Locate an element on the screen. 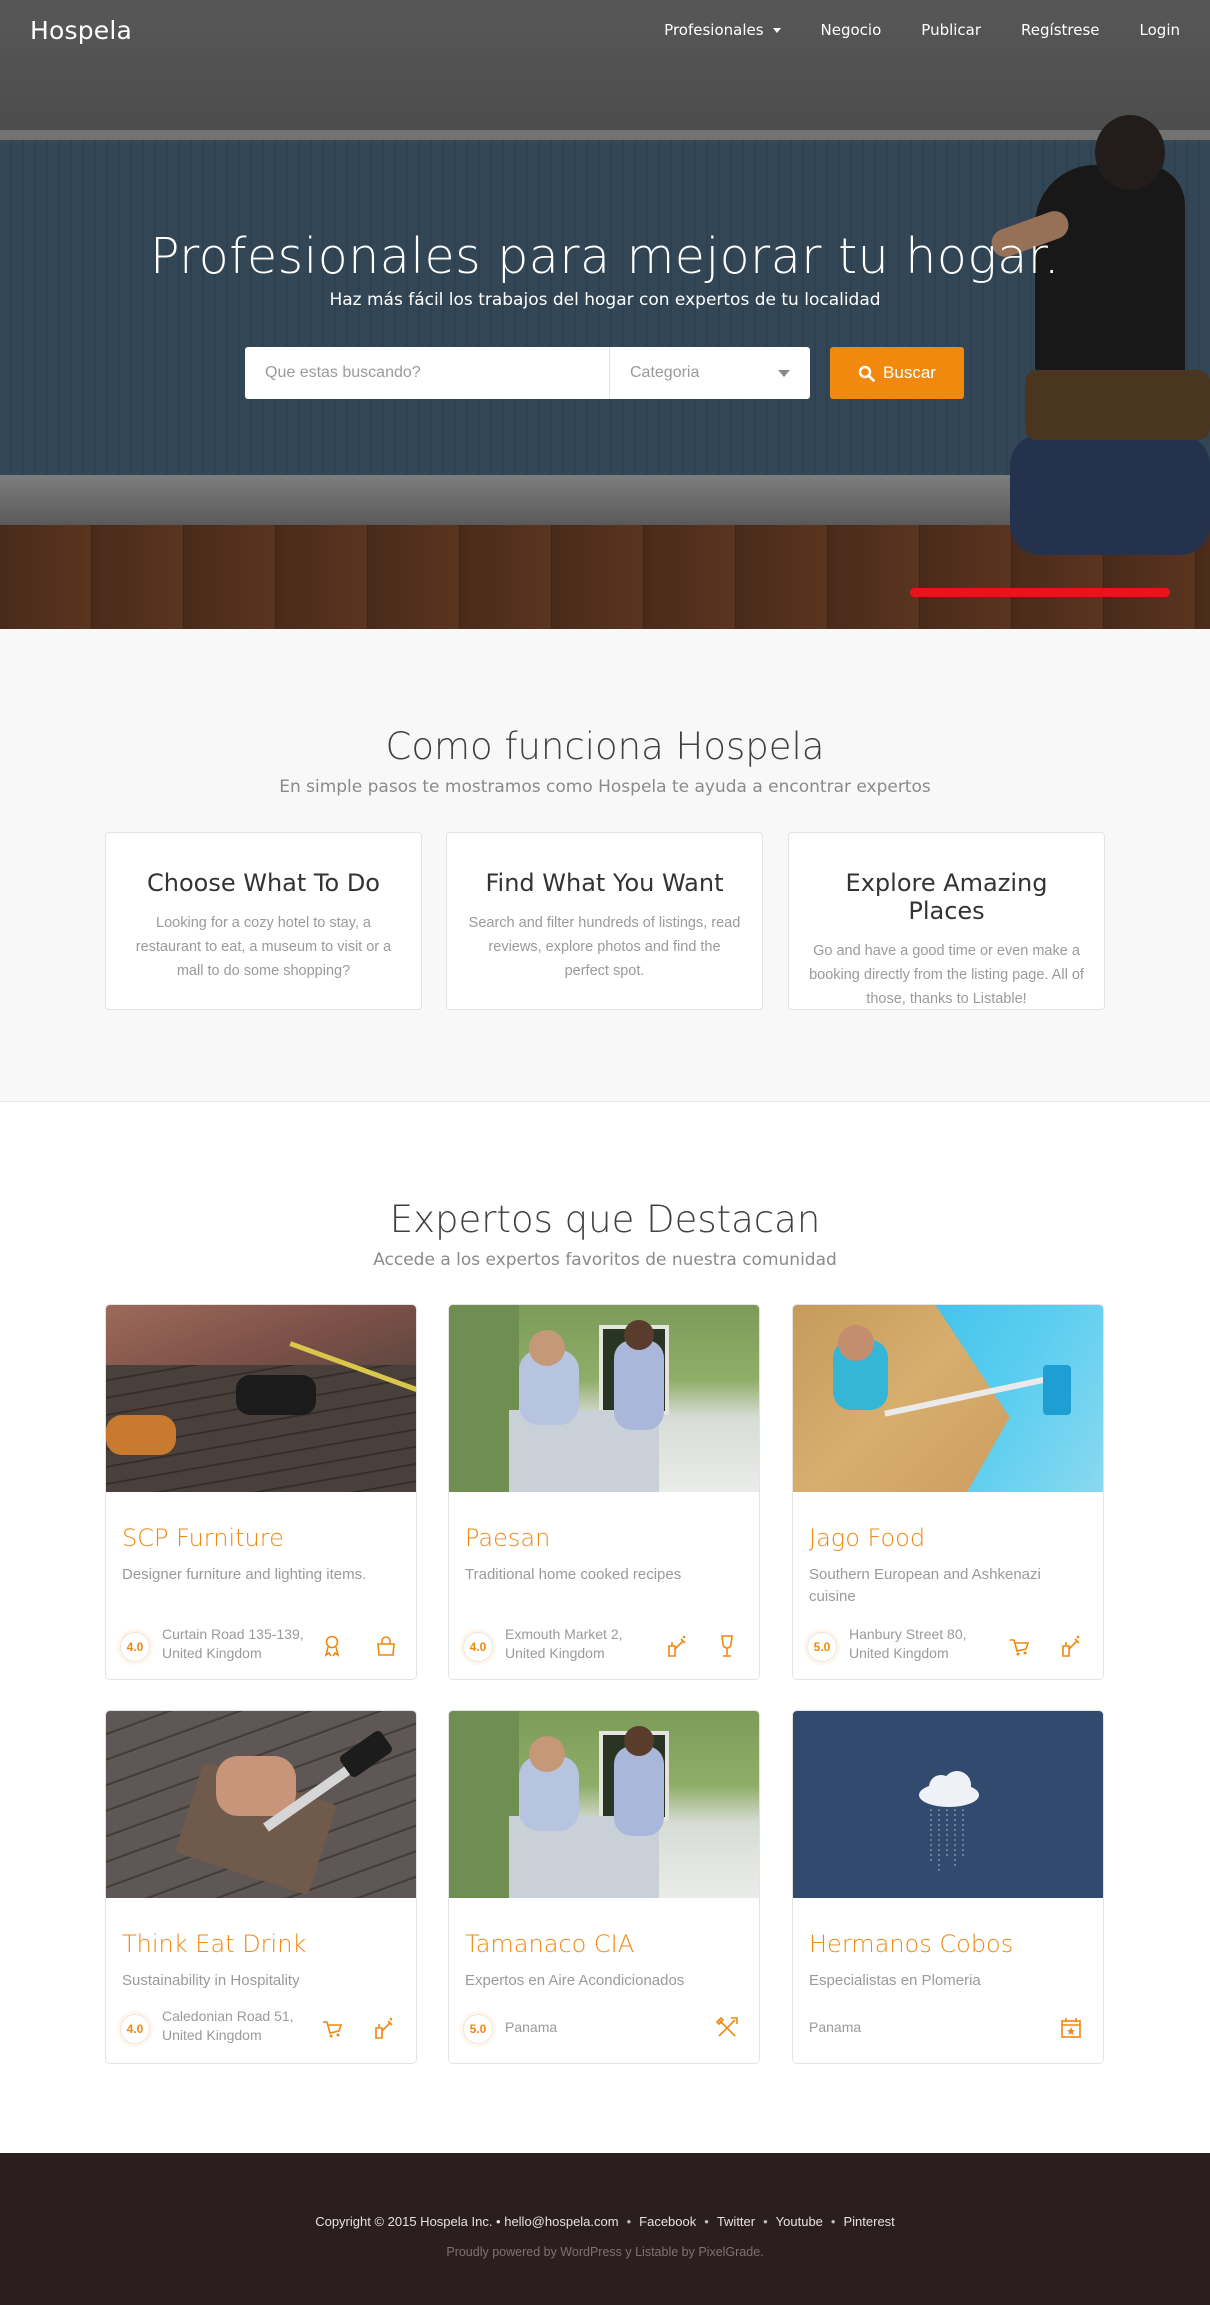  footer-link-twitter: Twitter is located at coordinates (736, 2221).